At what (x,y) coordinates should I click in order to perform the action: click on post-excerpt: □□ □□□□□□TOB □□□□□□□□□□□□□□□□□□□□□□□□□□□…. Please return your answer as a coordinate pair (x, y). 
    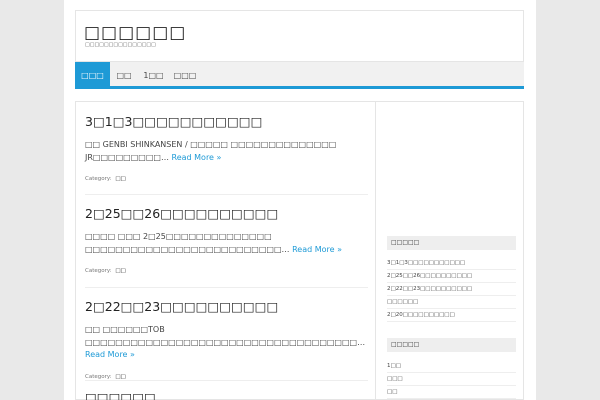
    Looking at the image, I should click on (226, 343).